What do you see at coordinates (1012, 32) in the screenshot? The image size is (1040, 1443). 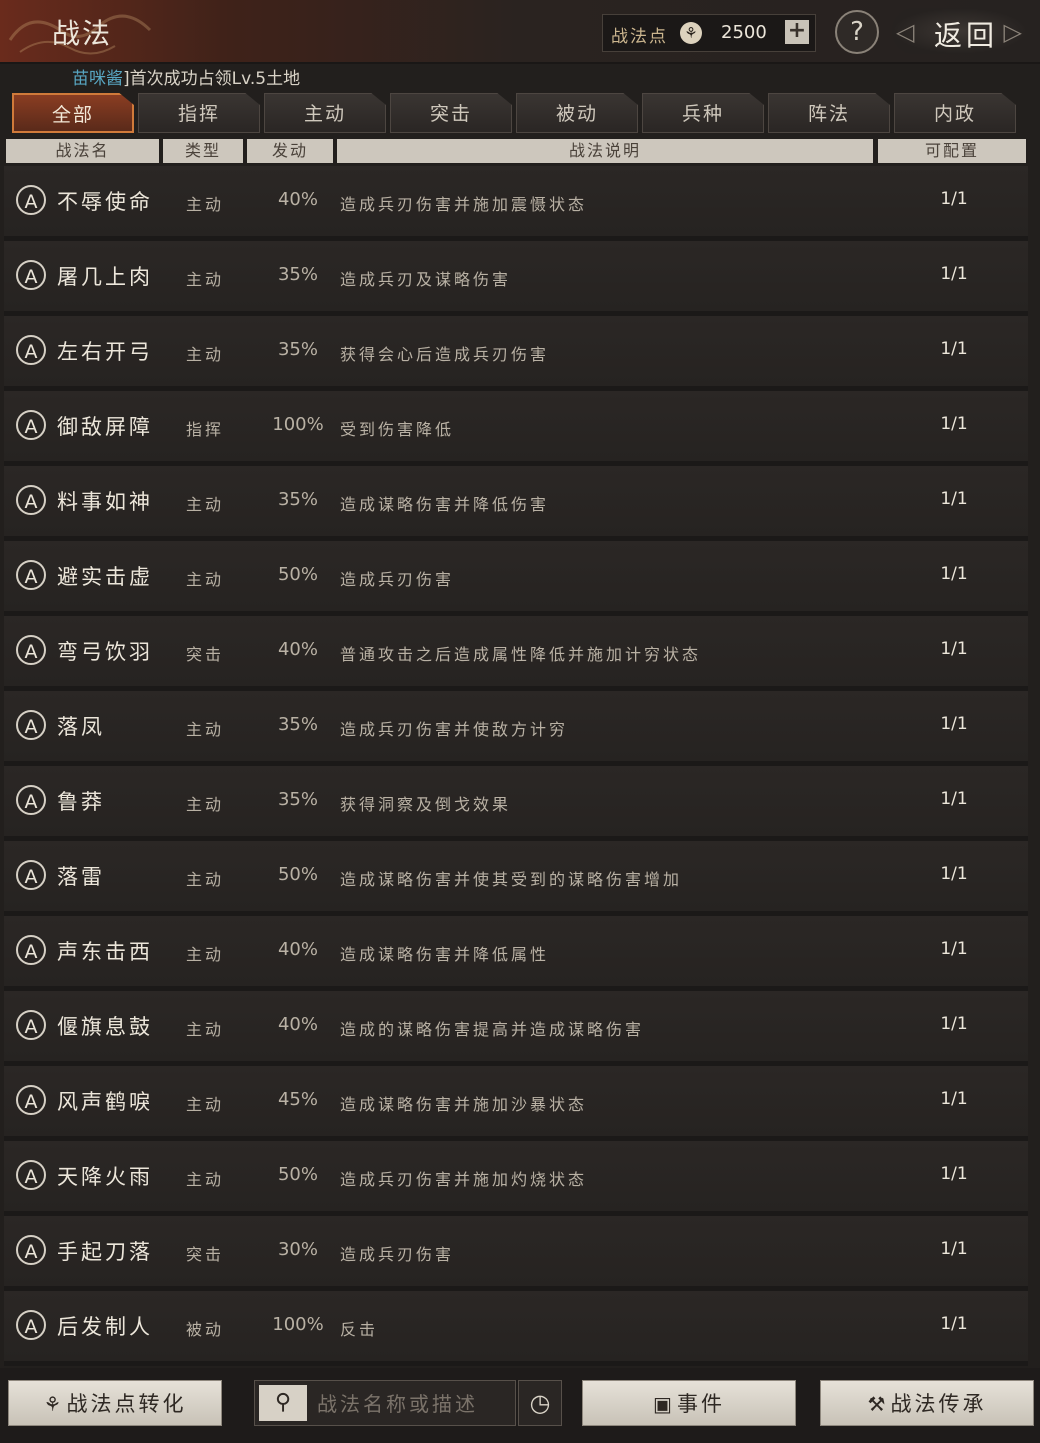 I see `ornament-right-icon: ▷` at bounding box center [1012, 32].